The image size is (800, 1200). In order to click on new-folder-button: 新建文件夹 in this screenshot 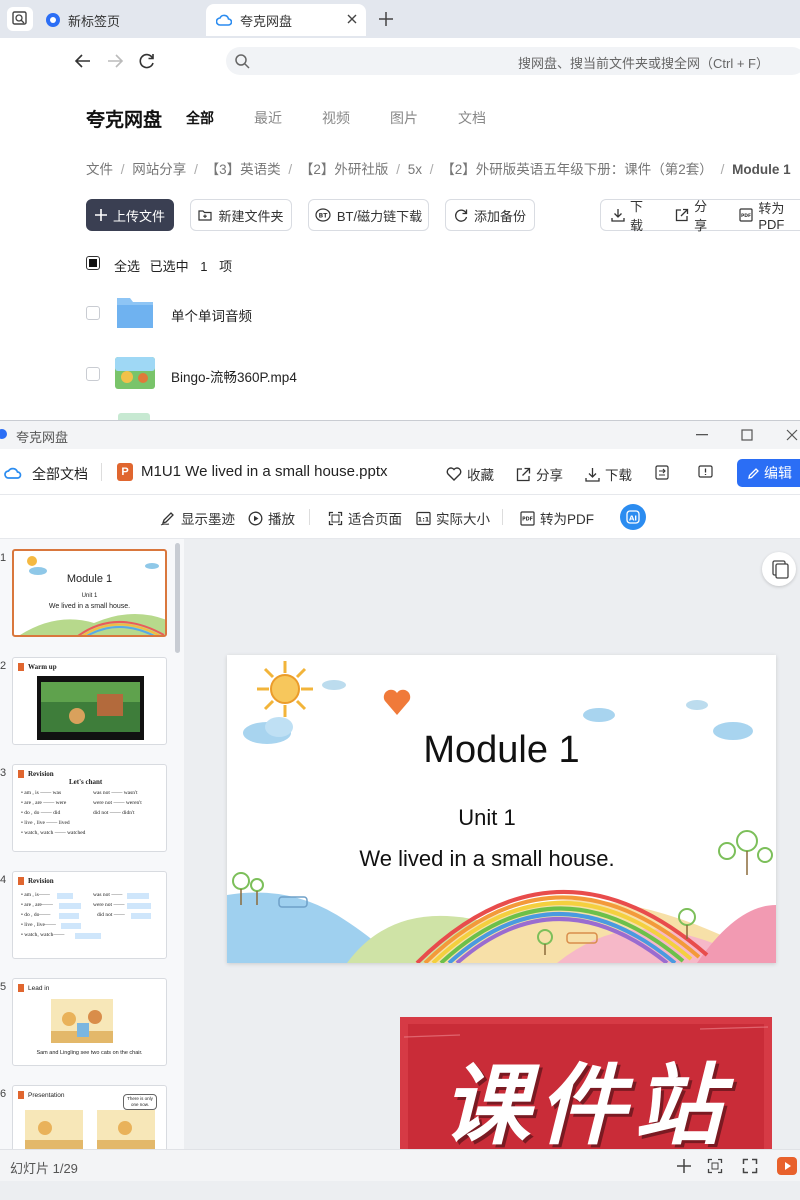, I will do `click(241, 215)`.